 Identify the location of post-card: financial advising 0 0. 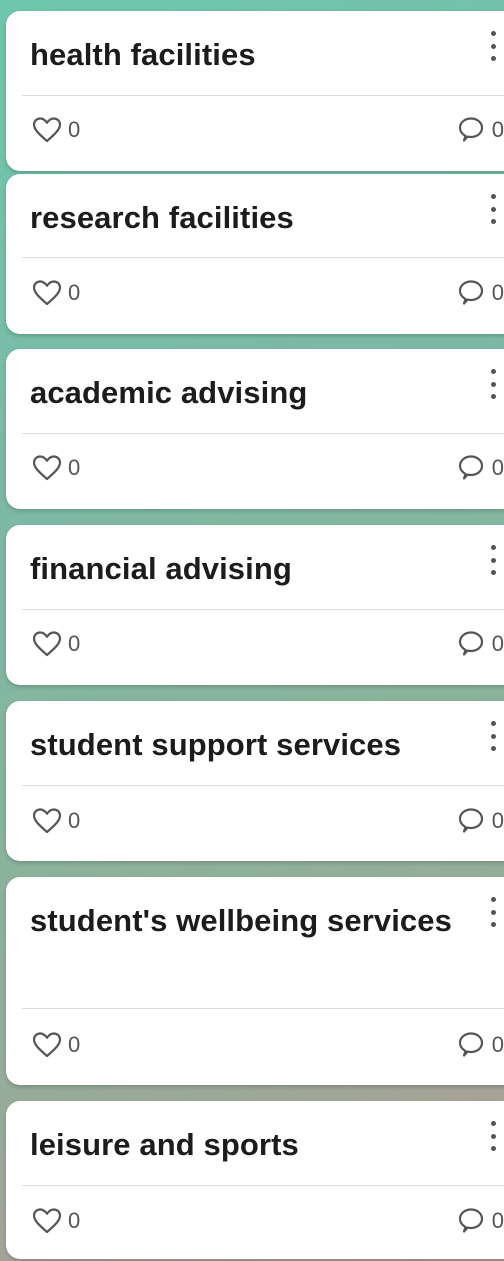
(255, 605).